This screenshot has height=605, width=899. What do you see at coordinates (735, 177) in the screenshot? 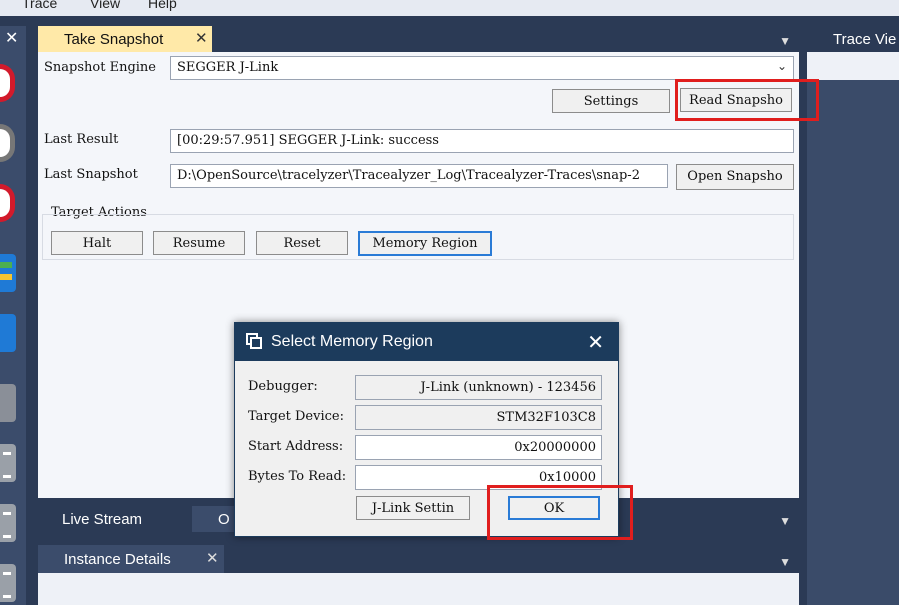
I see `open-snapshot-button: Open Snapsho` at bounding box center [735, 177].